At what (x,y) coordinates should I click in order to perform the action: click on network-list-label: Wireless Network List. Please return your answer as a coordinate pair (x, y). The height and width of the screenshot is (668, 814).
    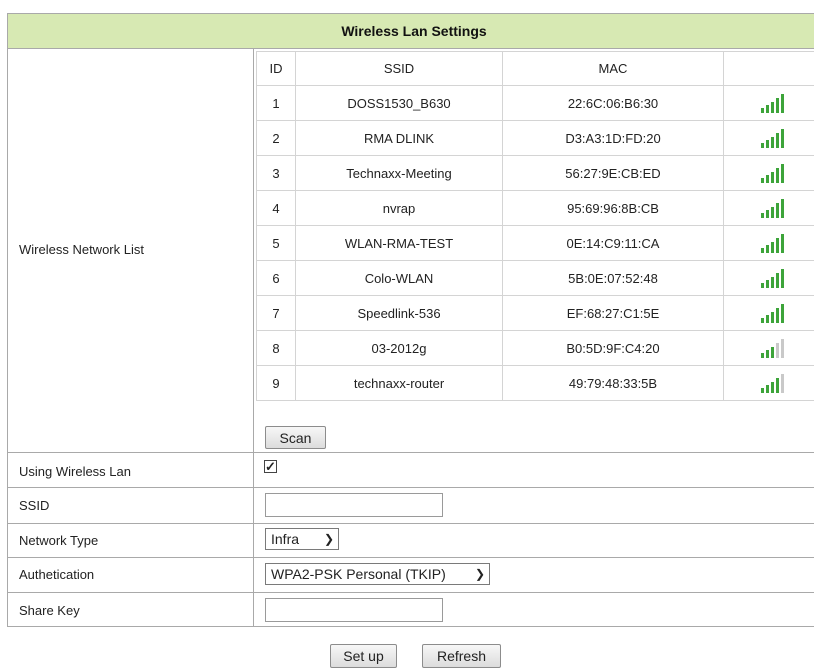
    Looking at the image, I should click on (81, 249).